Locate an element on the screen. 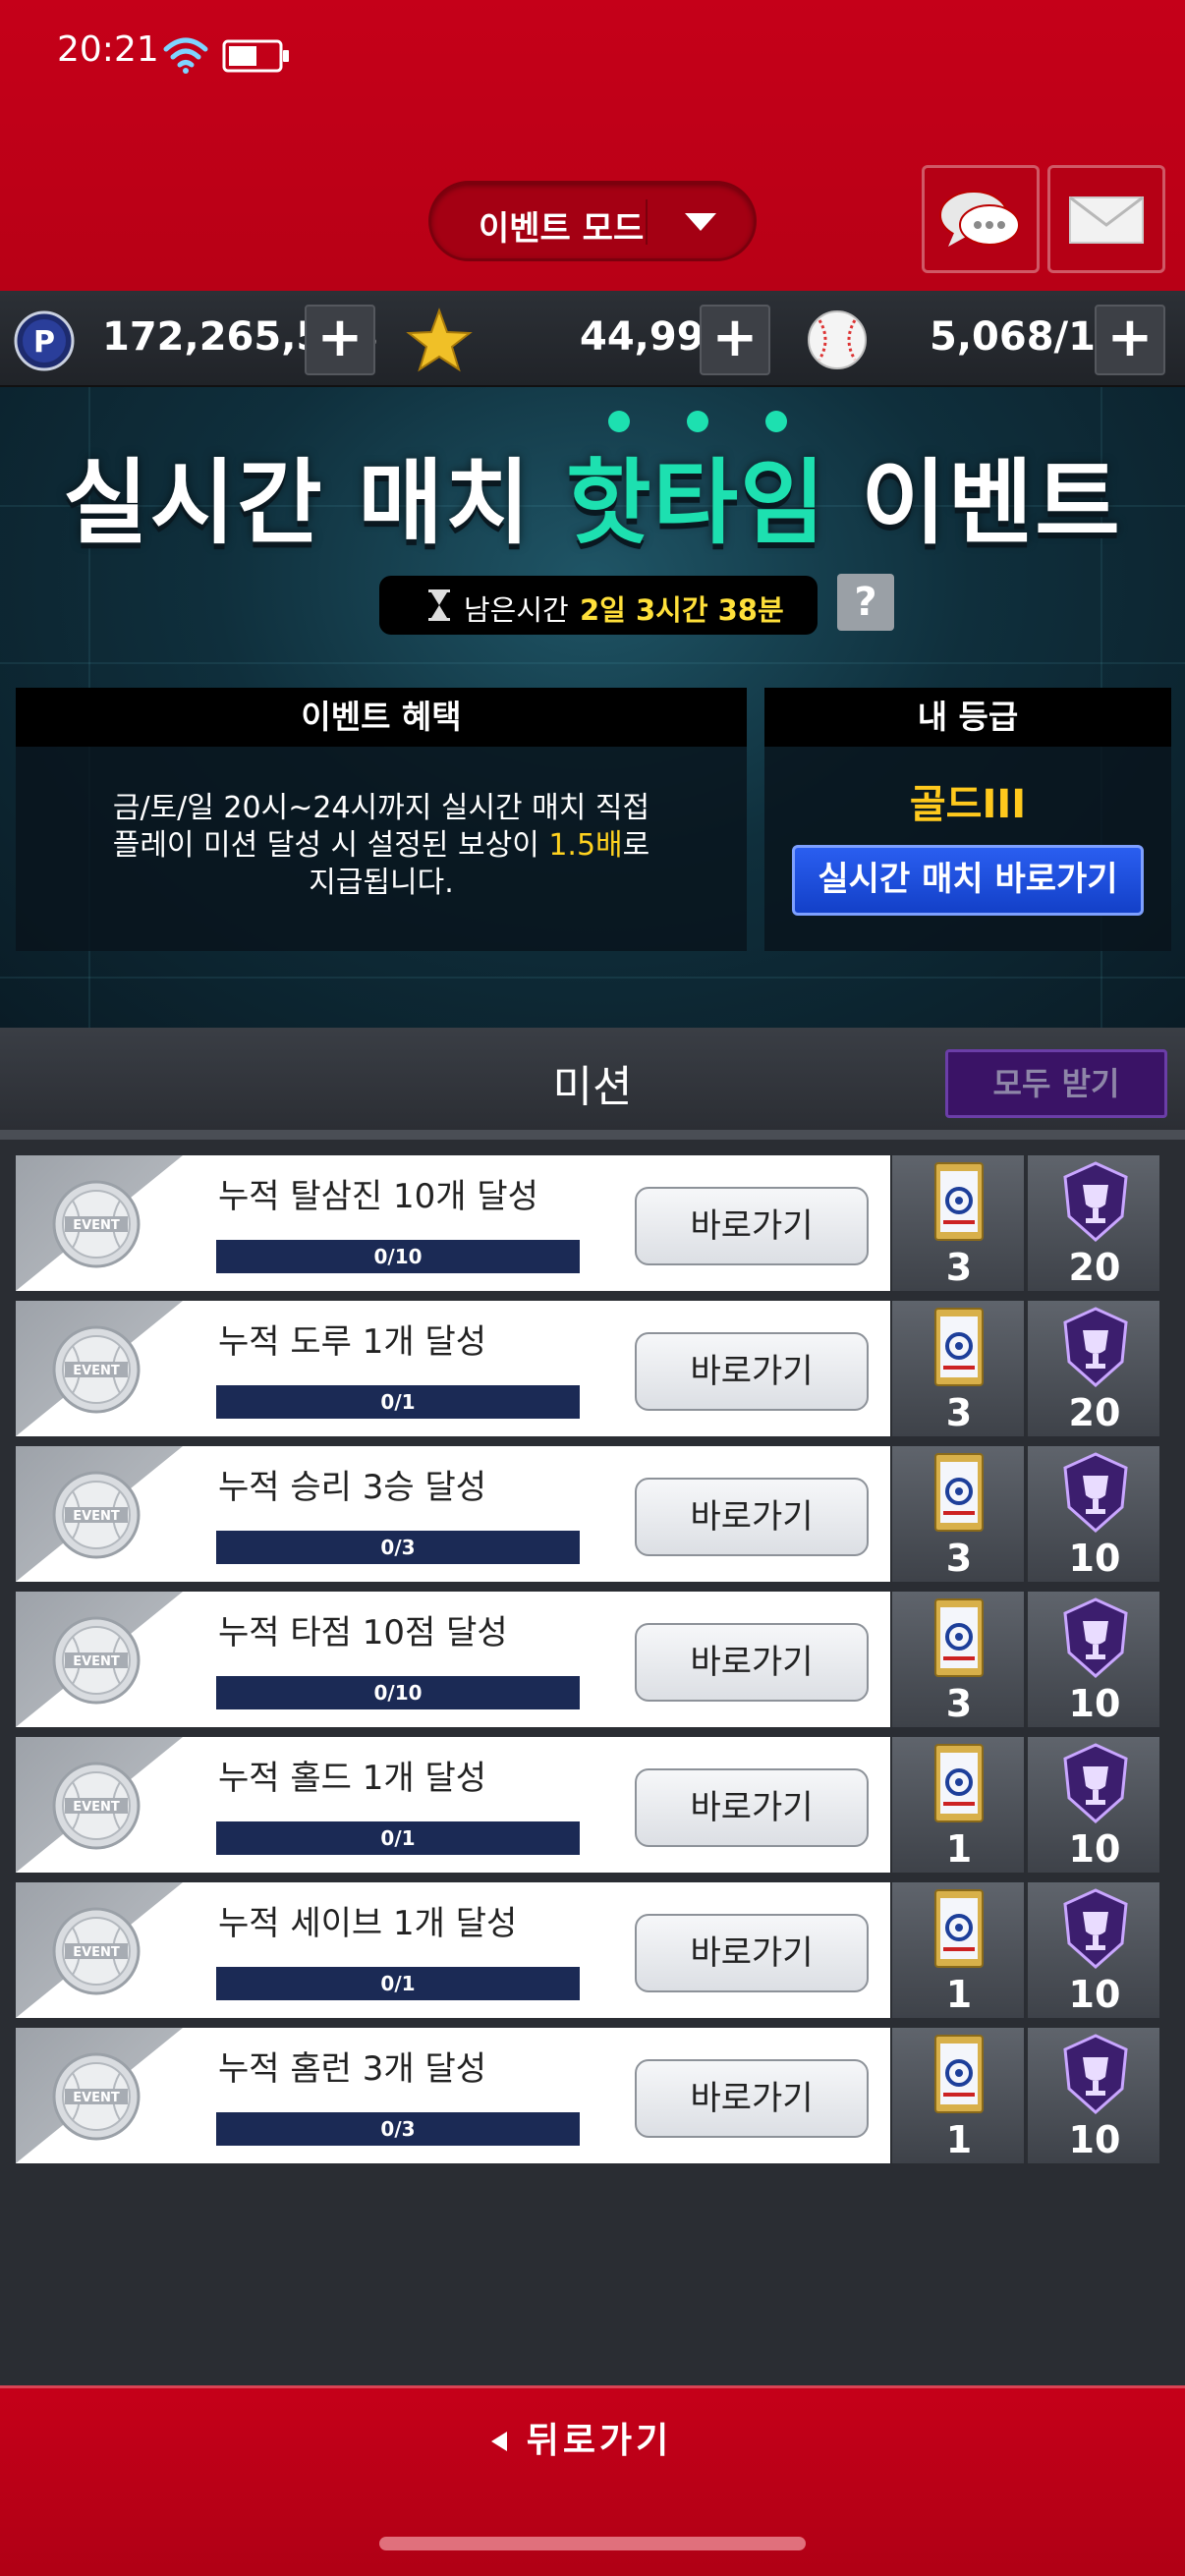  benefit-line-2: 플레이 미션 달성 시 설정된 보상이 1.5배로 is located at coordinates (381, 846).